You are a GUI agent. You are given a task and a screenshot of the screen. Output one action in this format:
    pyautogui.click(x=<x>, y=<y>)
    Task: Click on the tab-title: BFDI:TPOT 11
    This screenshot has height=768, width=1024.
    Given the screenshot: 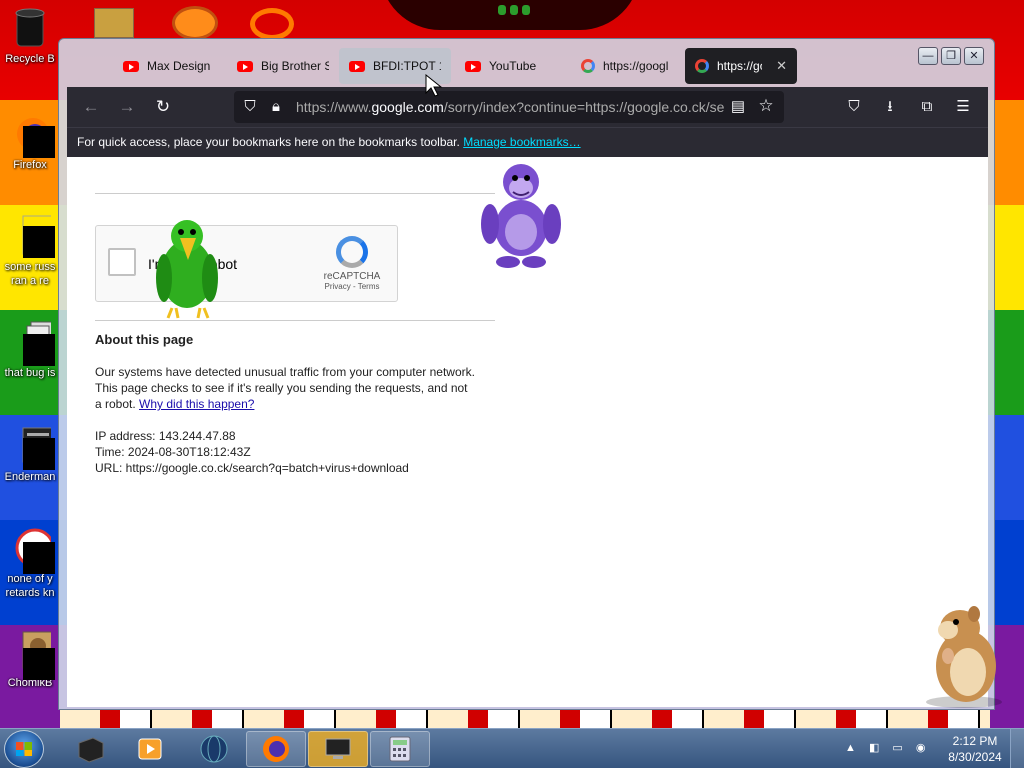 What is the action you would take?
    pyautogui.click(x=407, y=66)
    